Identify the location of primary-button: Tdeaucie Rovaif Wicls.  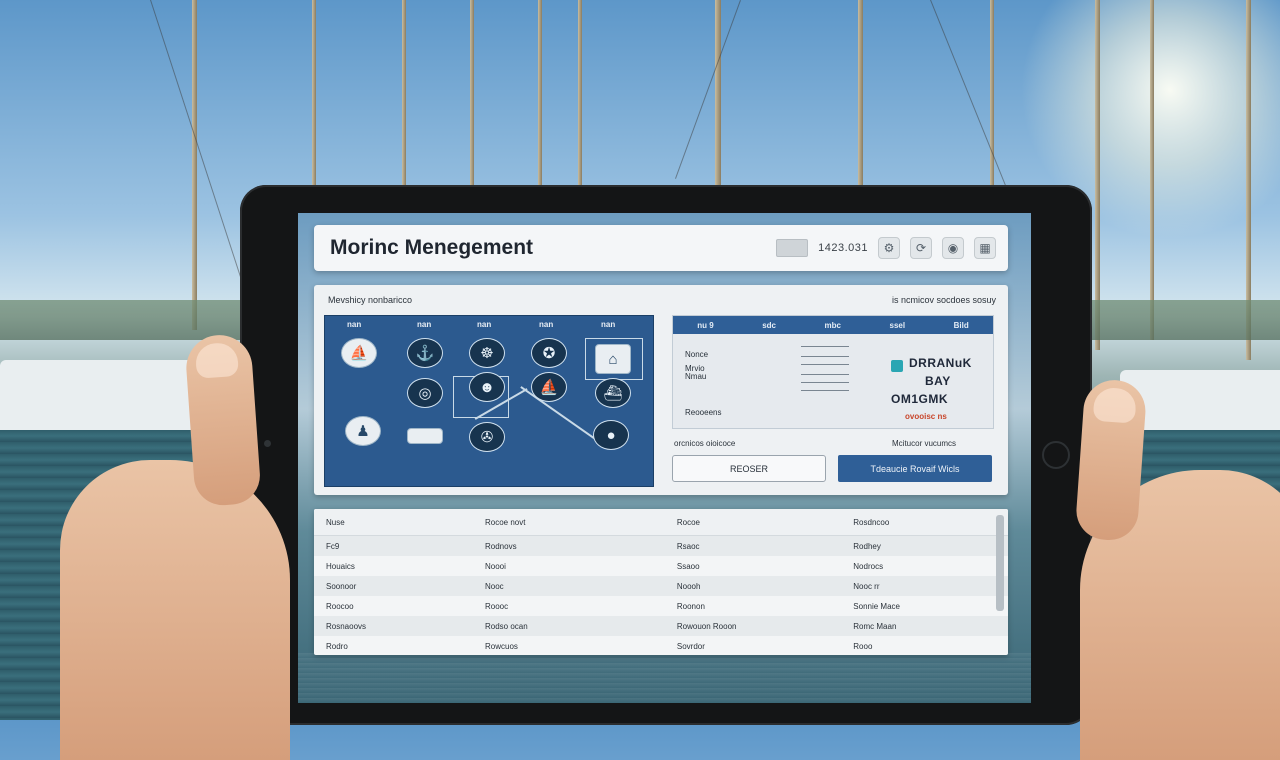
(915, 468).